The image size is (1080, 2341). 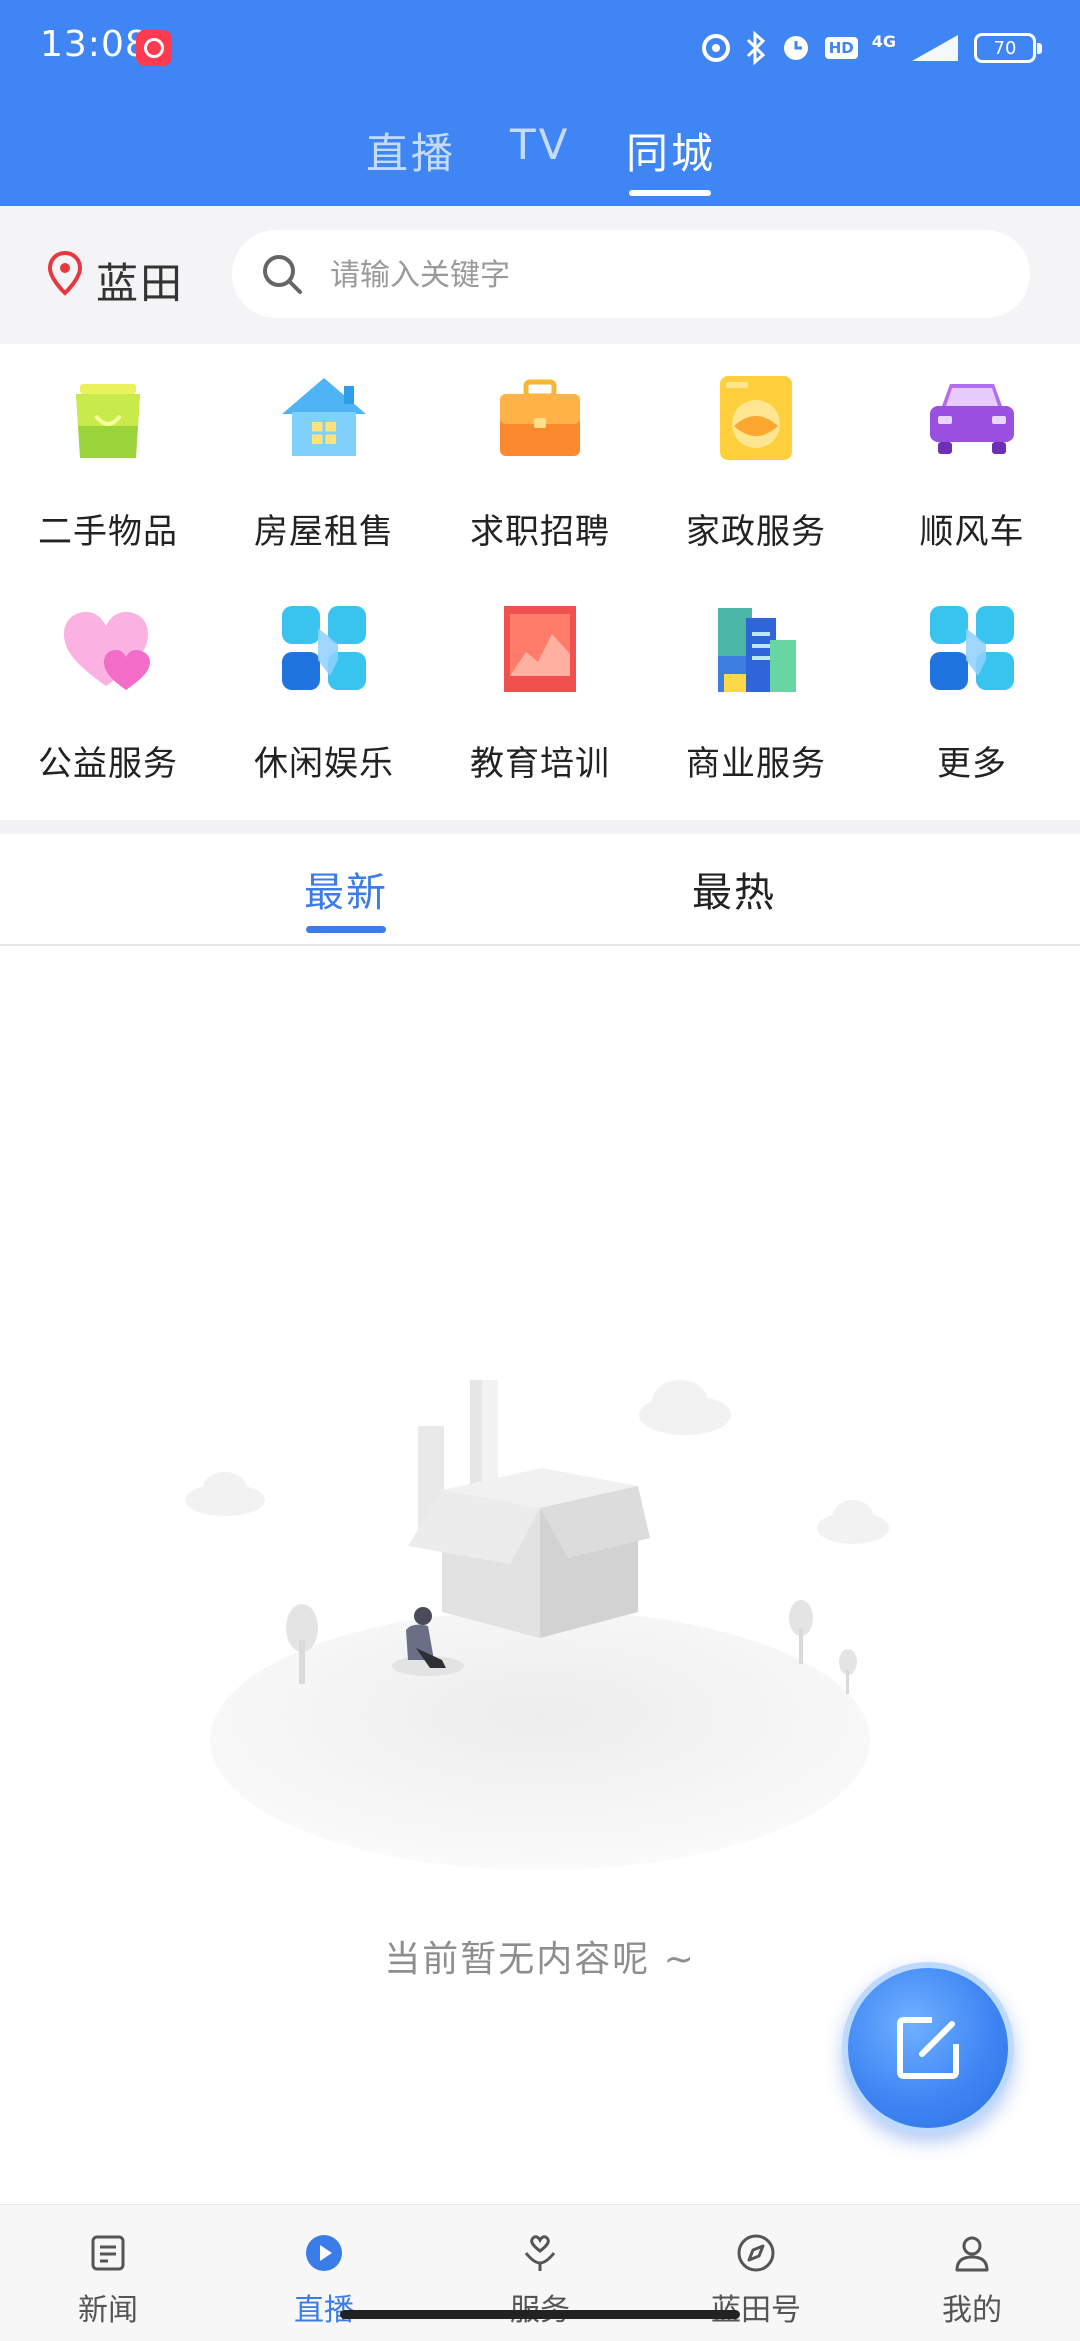 I want to click on more-icon, so click(x=972, y=648).